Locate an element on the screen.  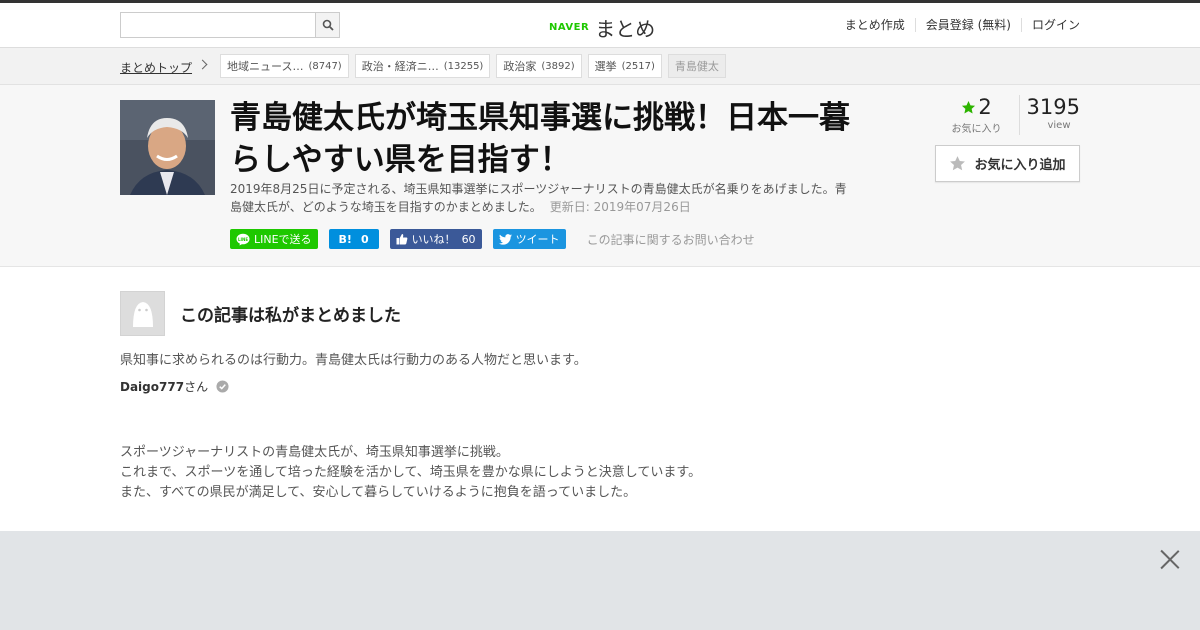
search-button is located at coordinates (327, 25).